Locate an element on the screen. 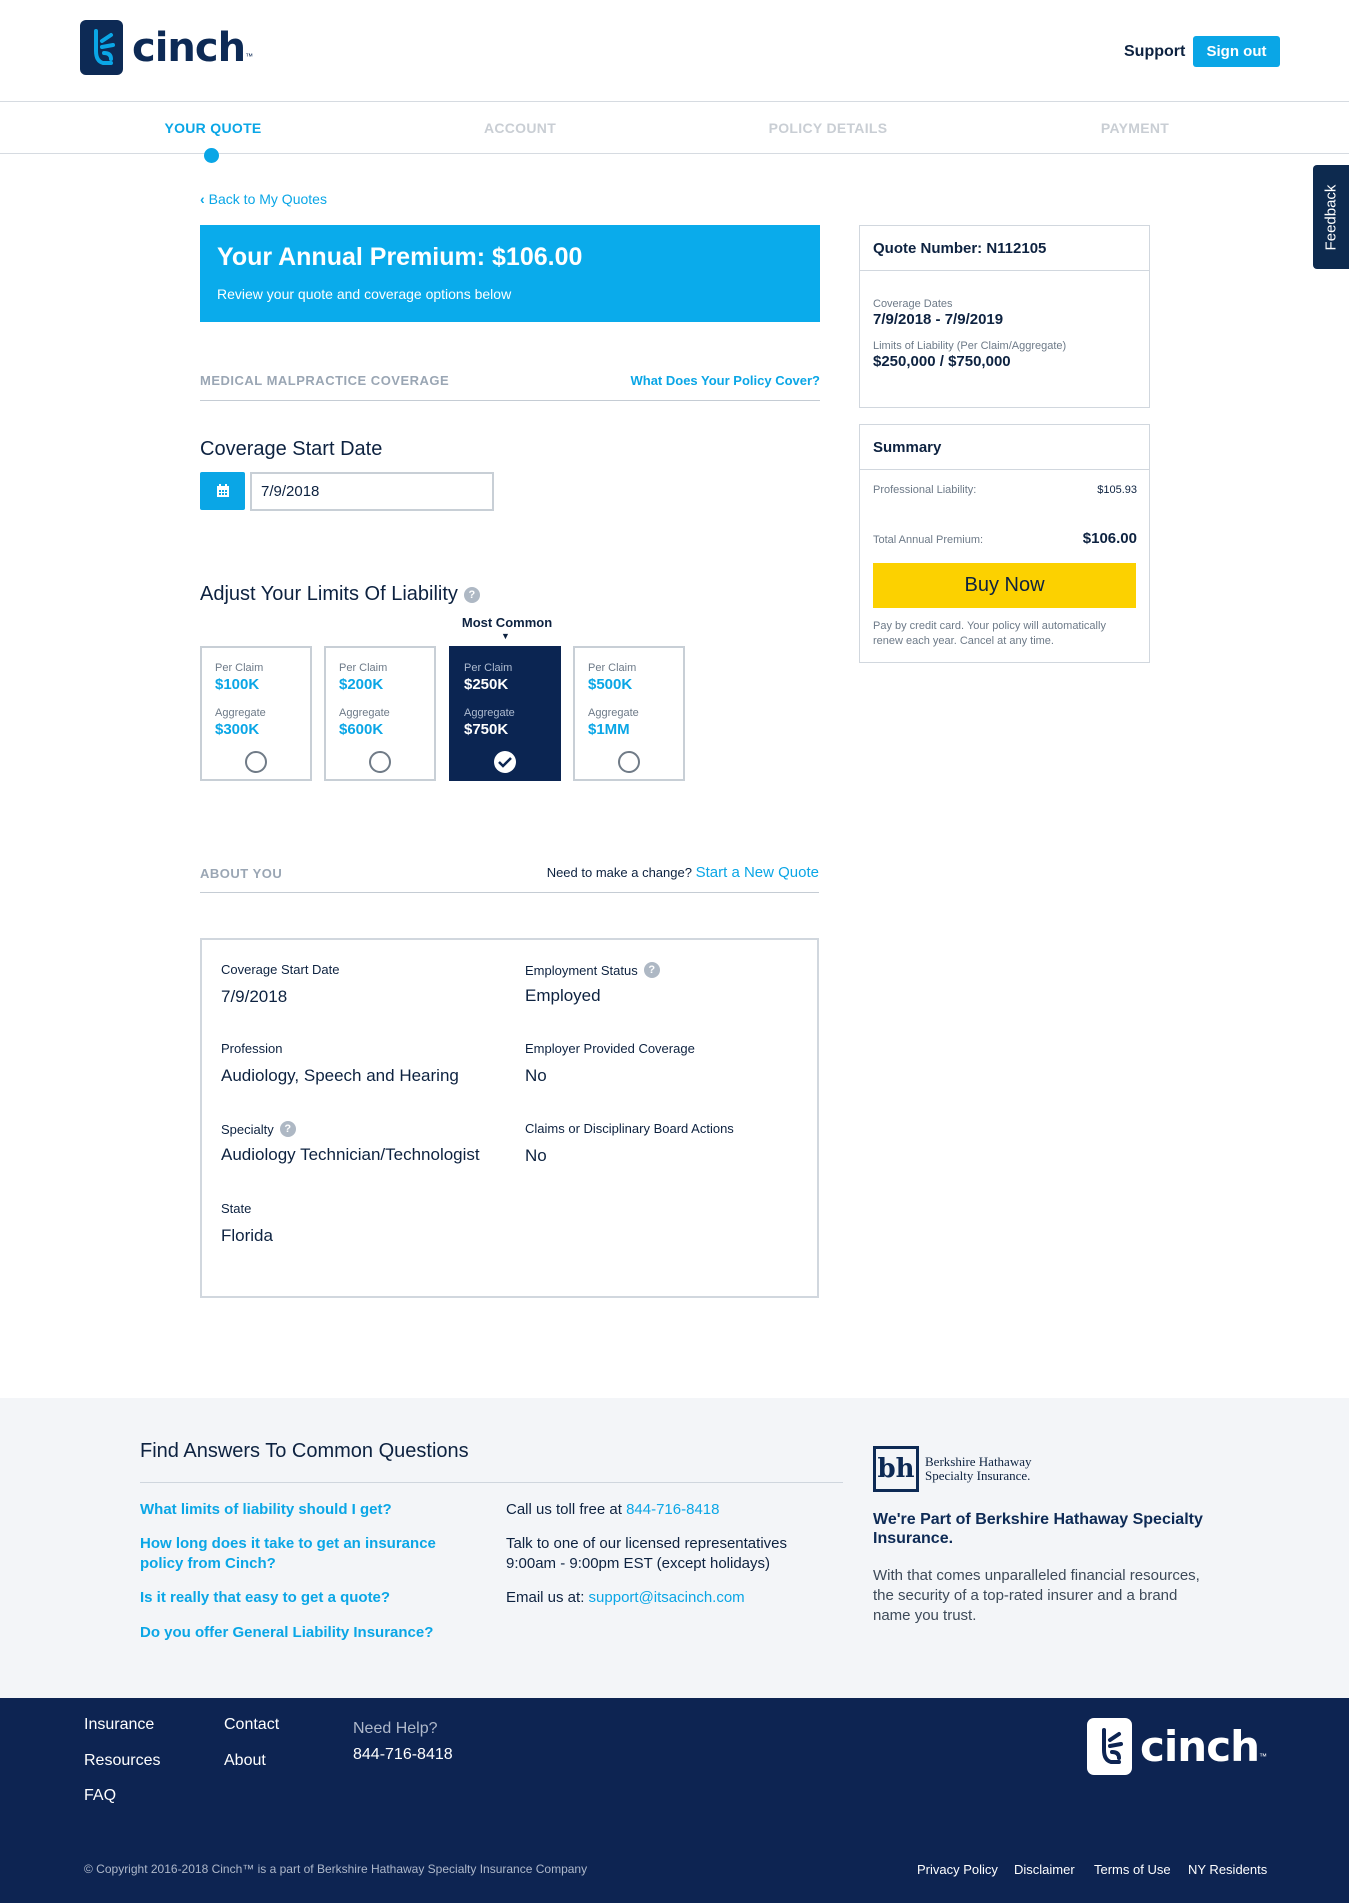 Image resolution: width=1349 pixels, height=1903 pixels. footer-link-resources: Resources is located at coordinates (122, 1761).